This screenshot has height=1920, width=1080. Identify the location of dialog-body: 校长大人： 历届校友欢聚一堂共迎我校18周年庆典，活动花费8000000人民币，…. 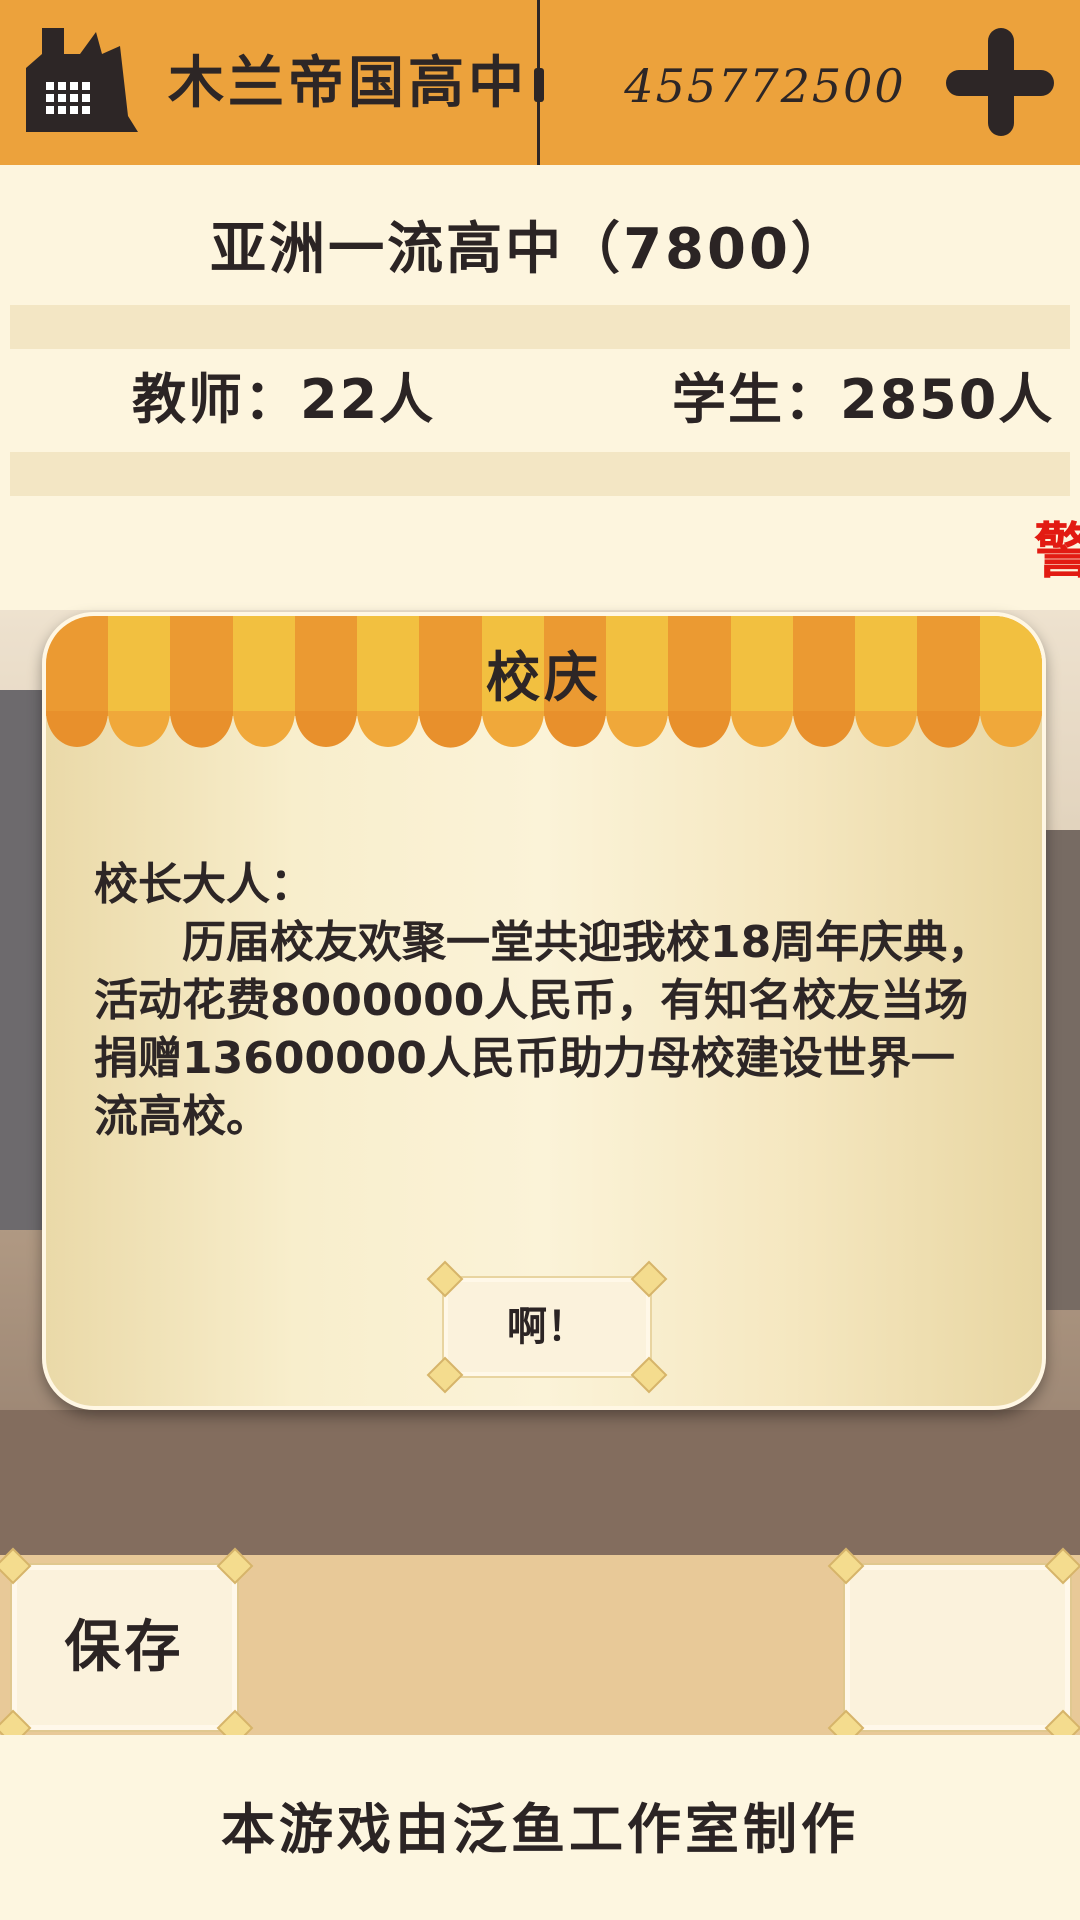
(544, 1001).